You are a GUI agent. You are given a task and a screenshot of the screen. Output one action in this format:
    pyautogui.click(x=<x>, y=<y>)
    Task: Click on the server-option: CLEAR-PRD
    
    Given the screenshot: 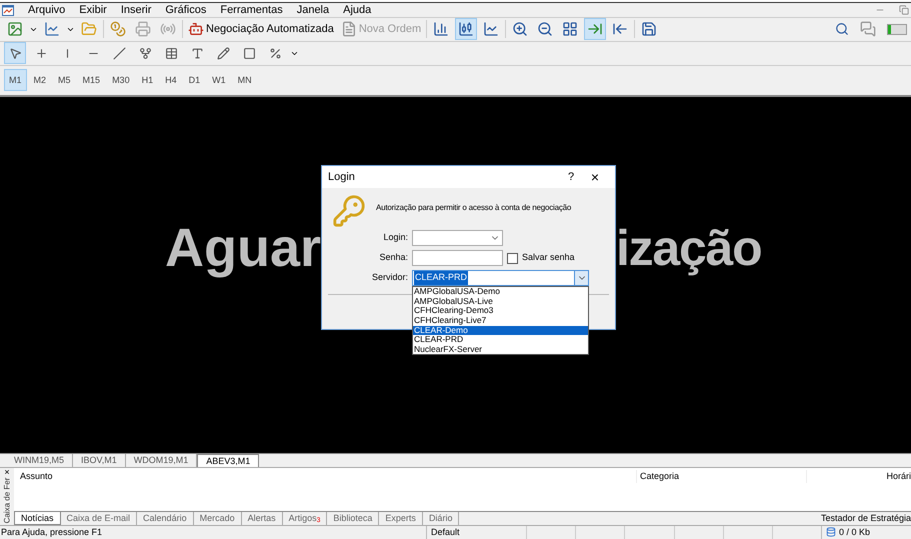 What is the action you would take?
    pyautogui.click(x=500, y=340)
    